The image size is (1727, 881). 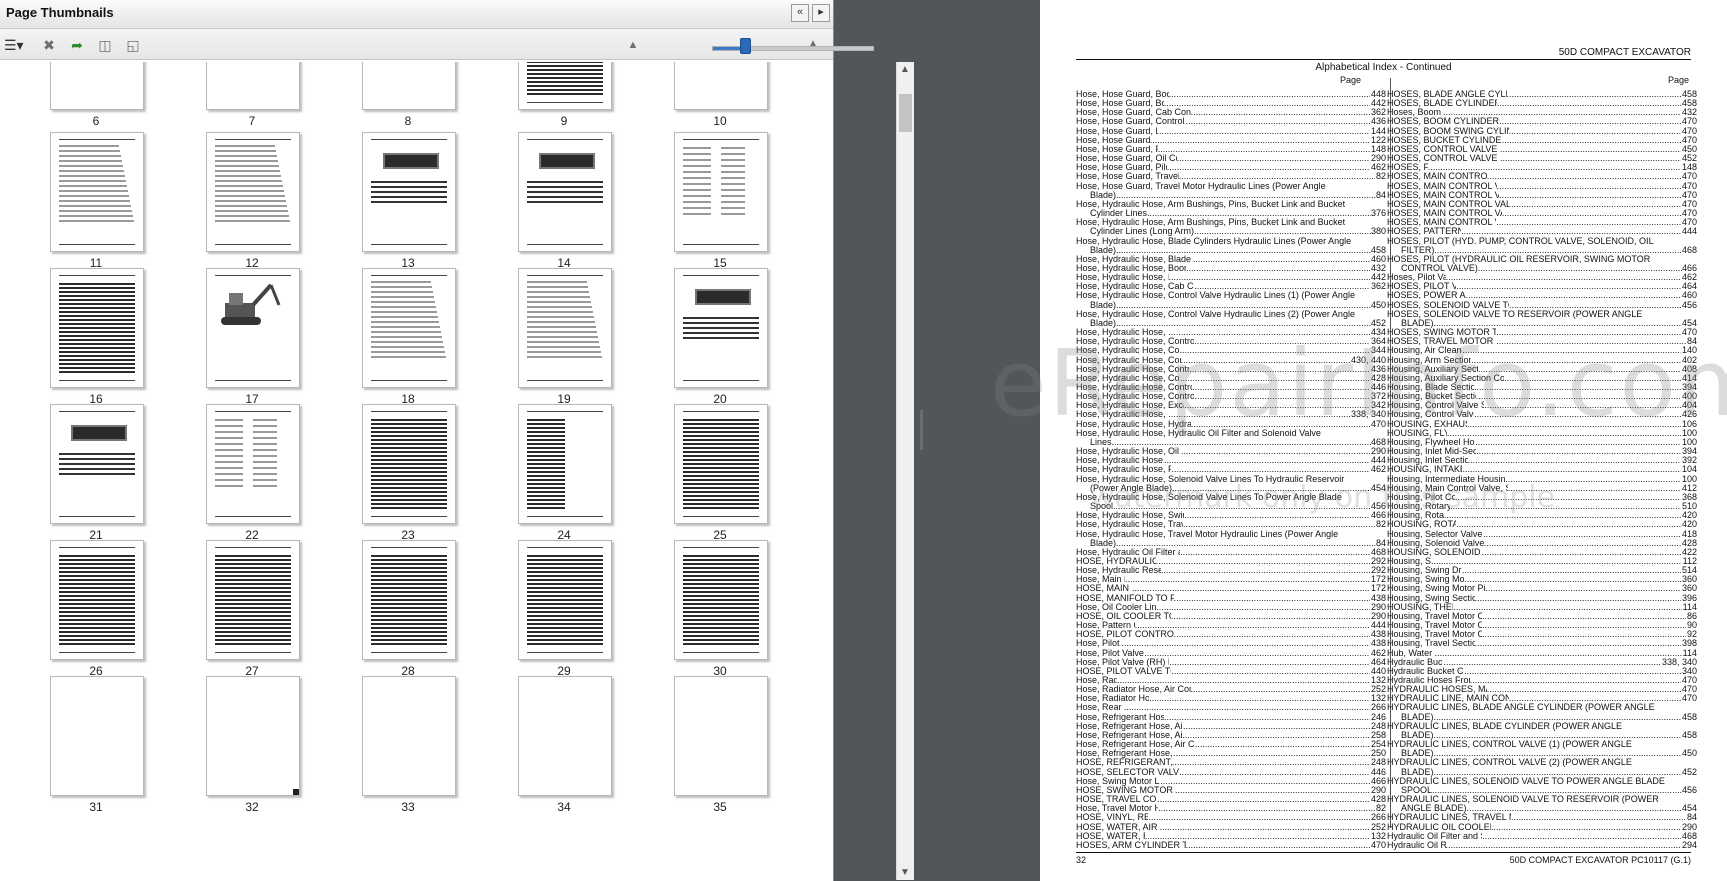 I want to click on extract-pages-icon: ◫, so click(x=105, y=45).